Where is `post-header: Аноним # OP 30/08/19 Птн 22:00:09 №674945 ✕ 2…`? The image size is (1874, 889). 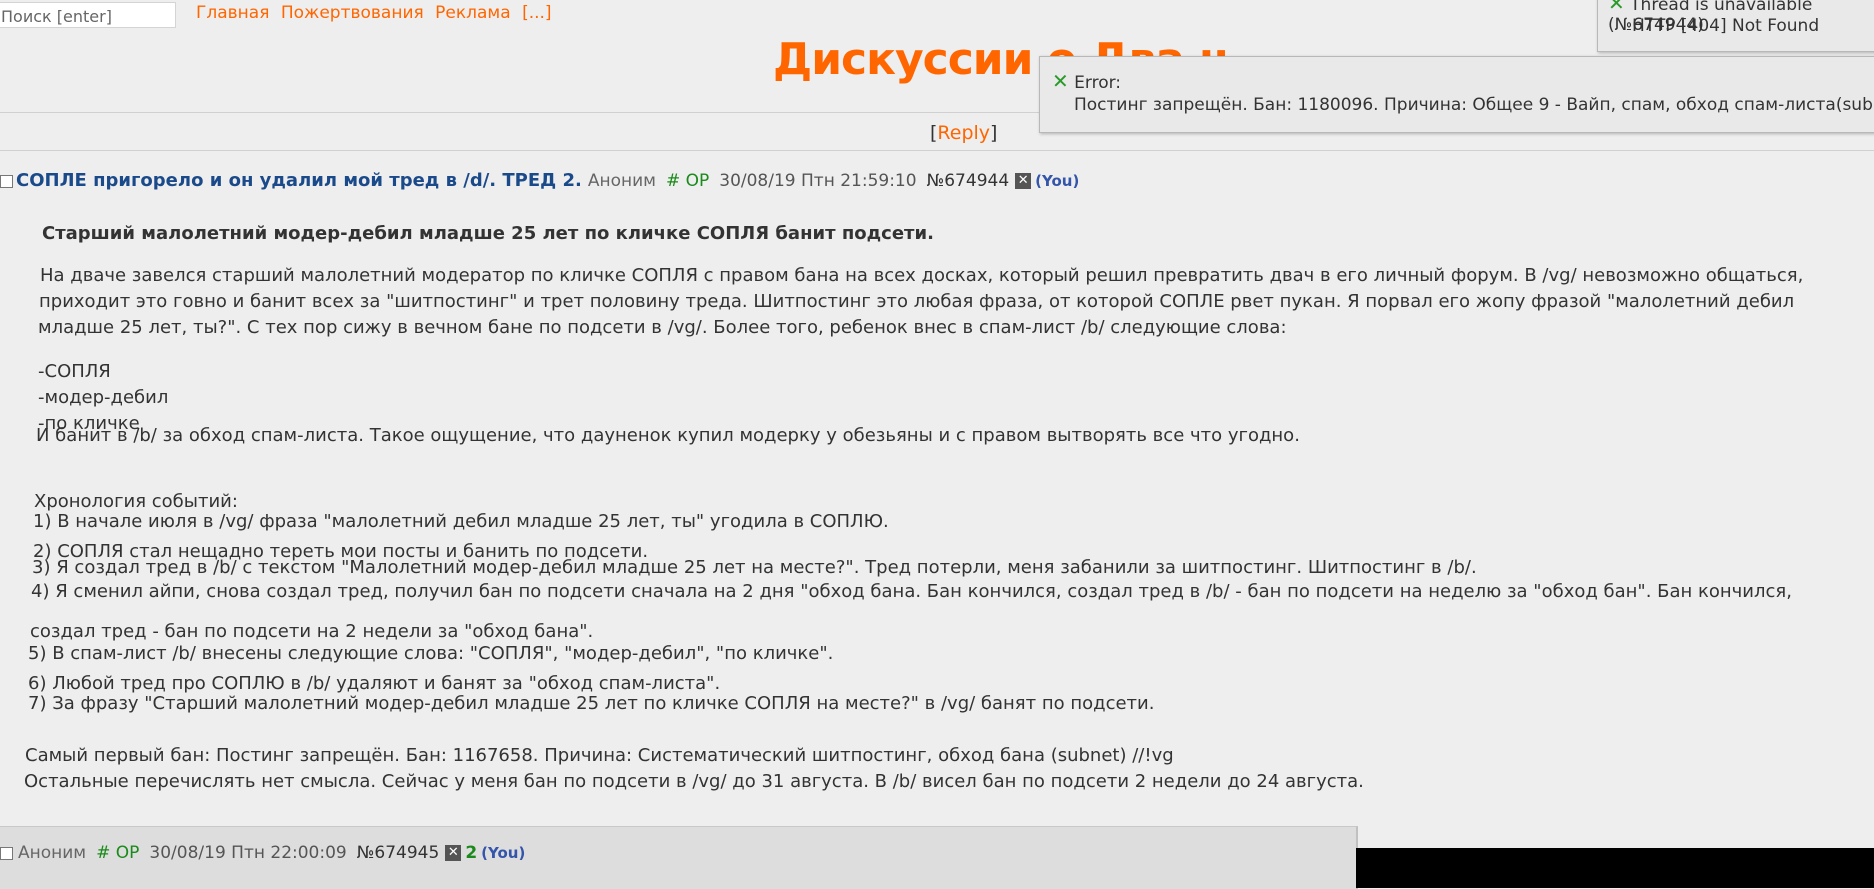
post-header: Аноним # OP 30/08/19 Птн 22:00:09 №674945 ✕ 2… is located at coordinates (262, 853).